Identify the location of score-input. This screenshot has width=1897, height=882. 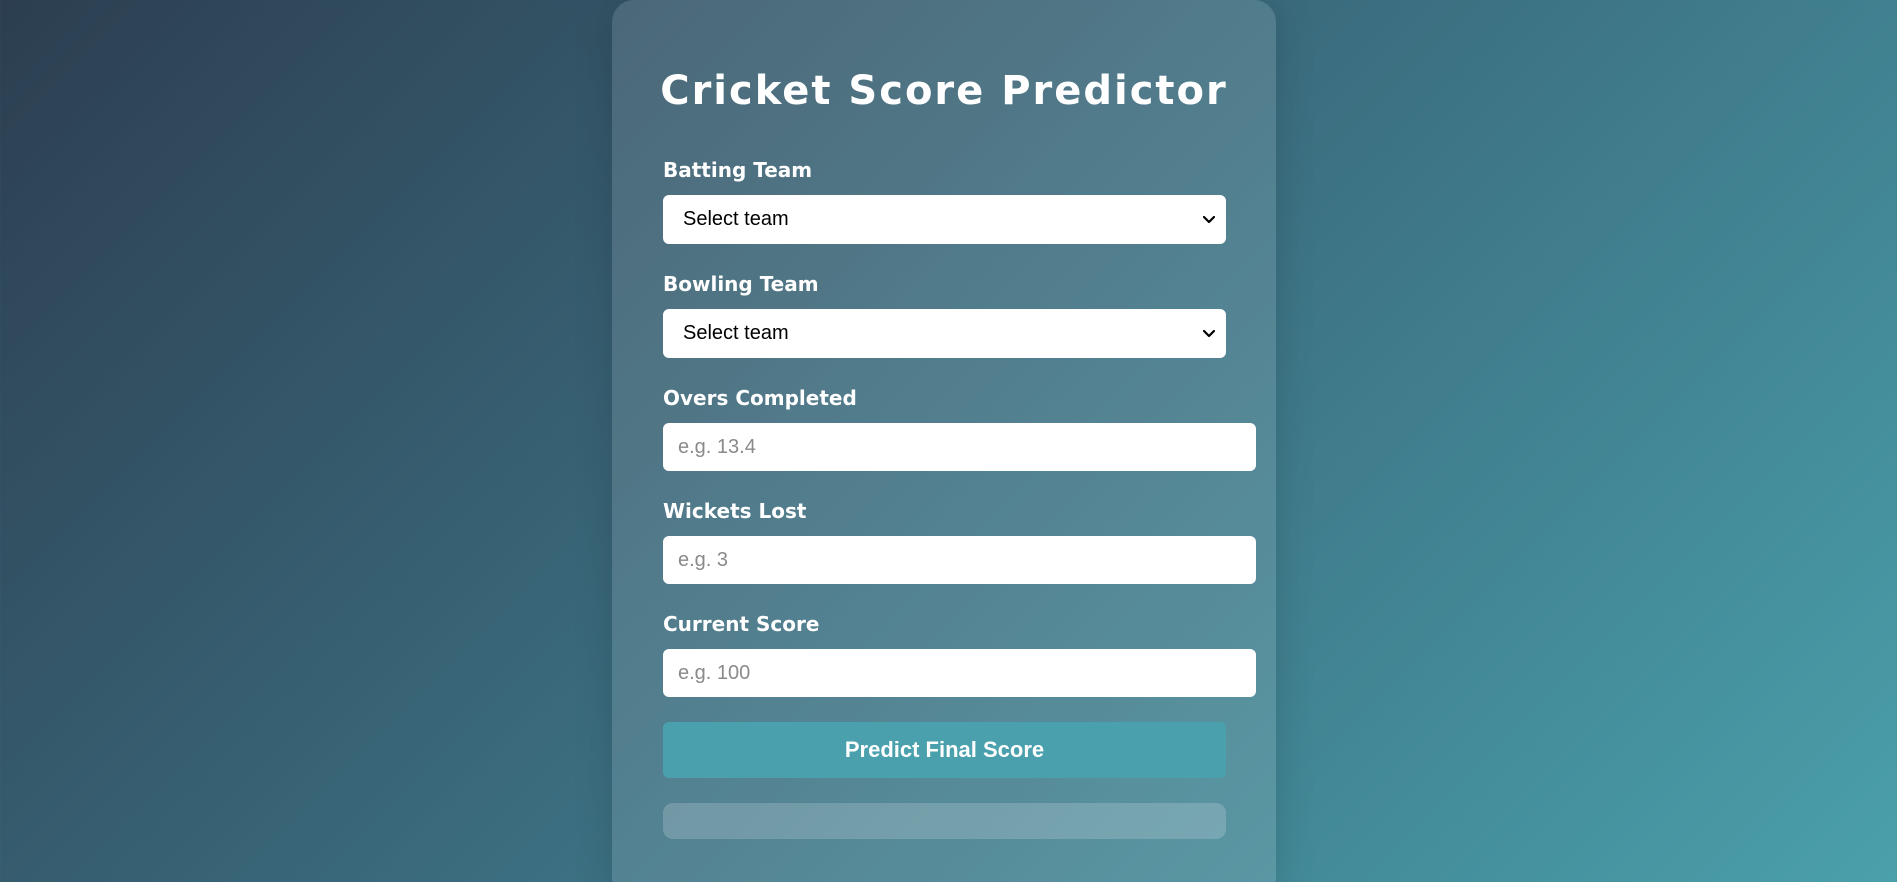
(959, 673).